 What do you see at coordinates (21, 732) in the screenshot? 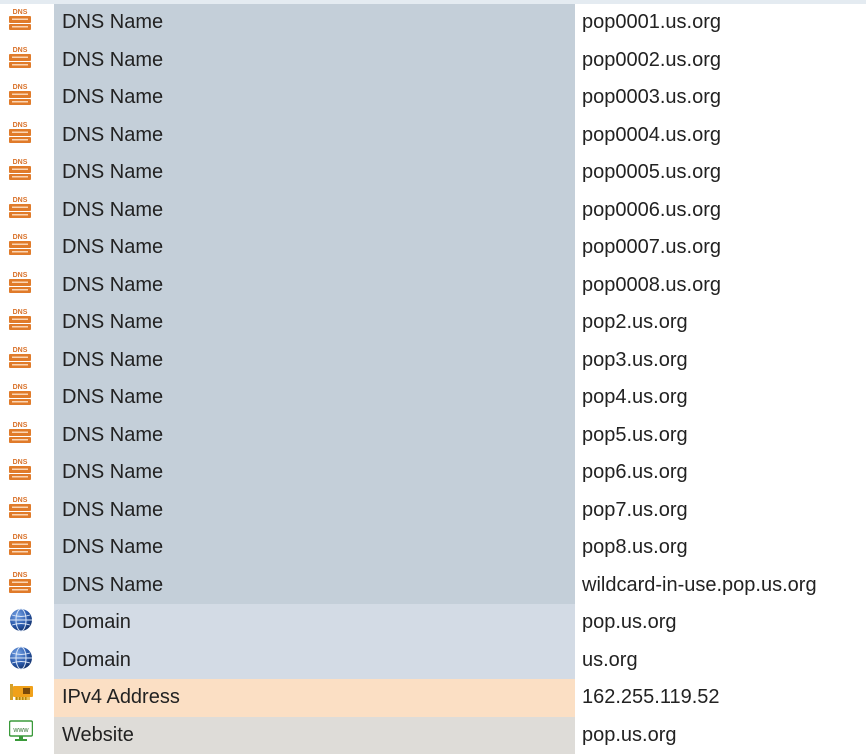
I see `www-monitor-icon: www` at bounding box center [21, 732].